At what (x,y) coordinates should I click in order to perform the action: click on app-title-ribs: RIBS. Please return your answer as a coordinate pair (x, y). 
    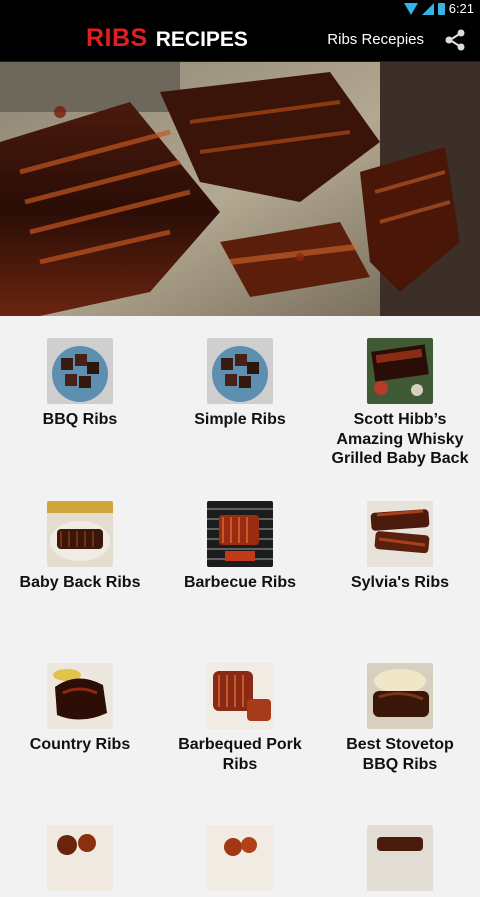
    Looking at the image, I should click on (117, 38).